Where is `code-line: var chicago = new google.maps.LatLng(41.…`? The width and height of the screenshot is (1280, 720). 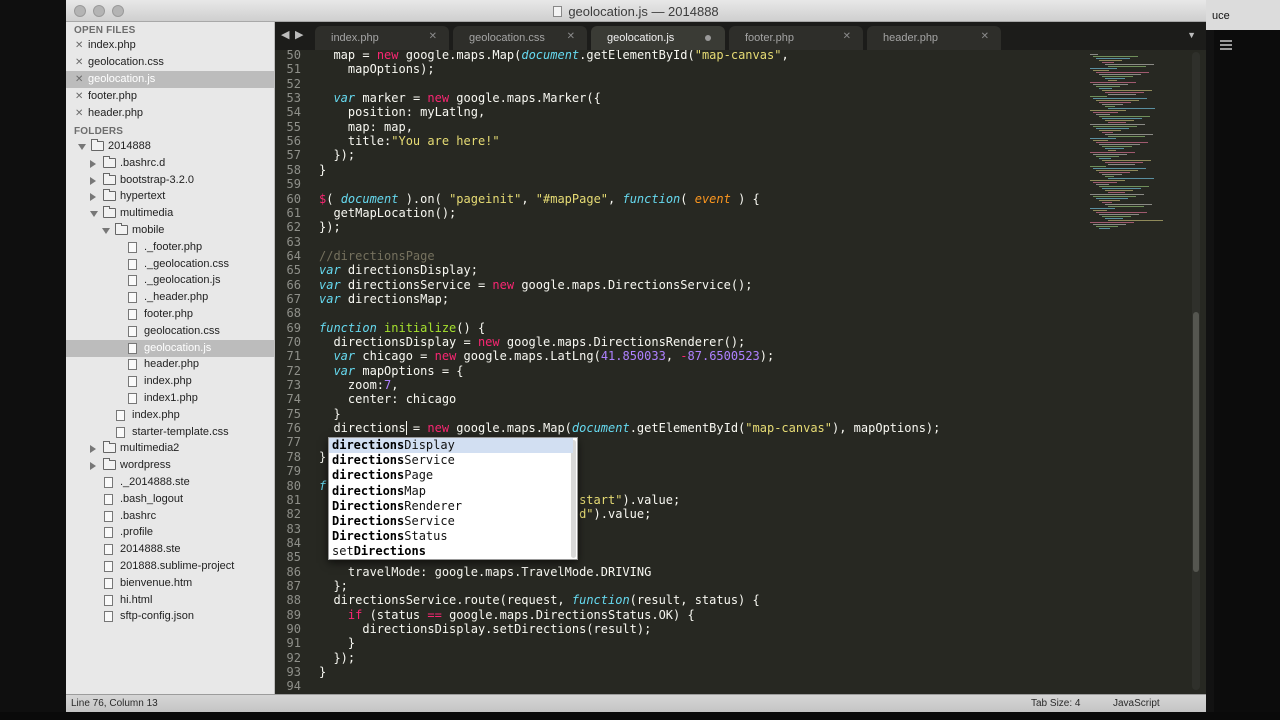
code-line: var chicago = new google.maps.LatLng(41.… is located at coordinates (546, 356).